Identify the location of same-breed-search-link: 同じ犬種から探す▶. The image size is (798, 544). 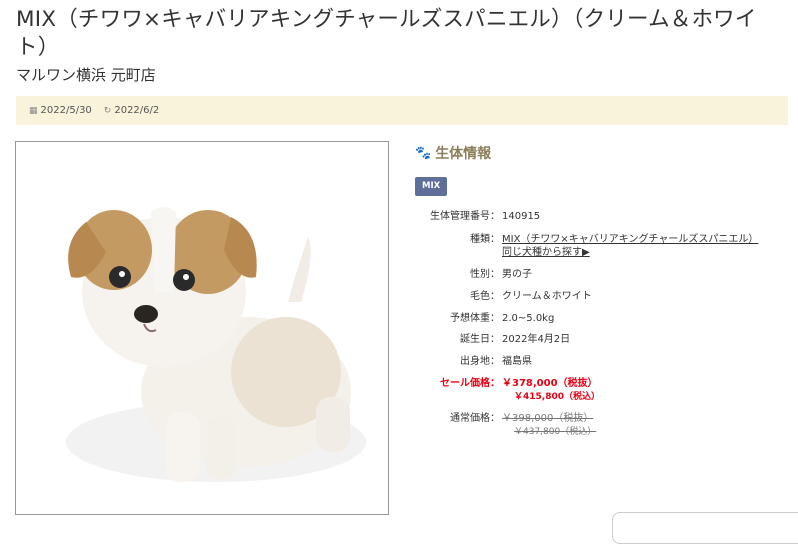
(546, 252).